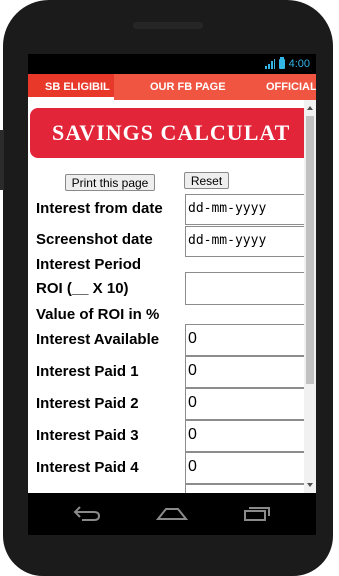 The image size is (339, 576). What do you see at coordinates (94, 239) in the screenshot?
I see `screenshot-date-label: Screenshot date` at bounding box center [94, 239].